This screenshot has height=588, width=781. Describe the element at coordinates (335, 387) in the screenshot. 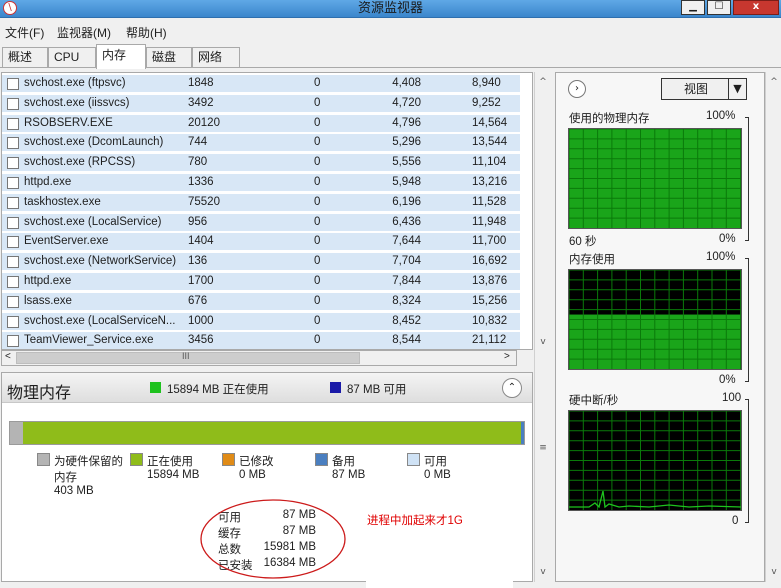

I see `available-swatch` at that location.